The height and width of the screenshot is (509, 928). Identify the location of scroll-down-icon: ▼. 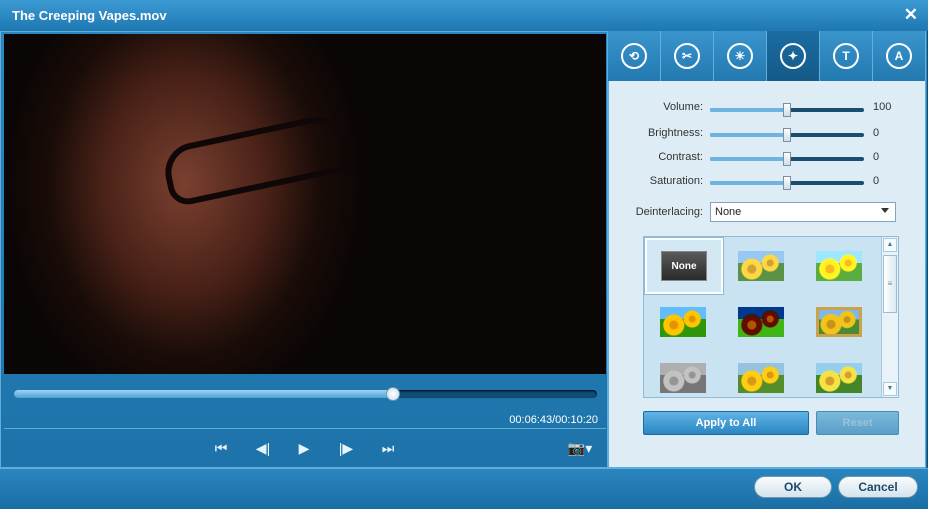
(890, 389).